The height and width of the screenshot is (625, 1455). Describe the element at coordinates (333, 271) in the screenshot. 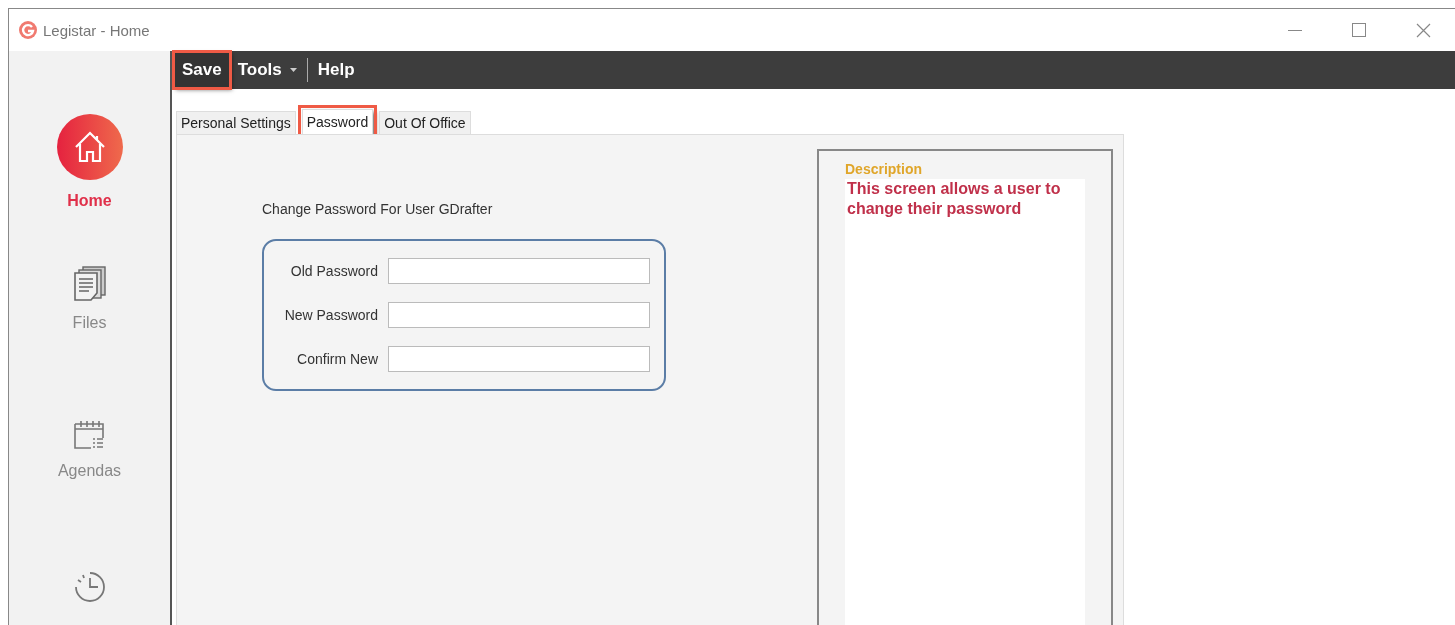

I see `field-label: Old Password` at that location.